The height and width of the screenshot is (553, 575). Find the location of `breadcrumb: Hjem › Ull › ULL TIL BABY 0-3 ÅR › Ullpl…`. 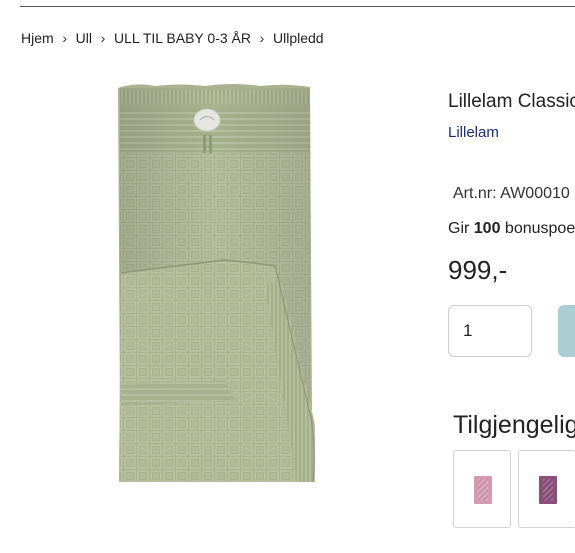

breadcrumb: Hjem › Ull › ULL TIL BABY 0-3 ÅR › Ullpl… is located at coordinates (172, 38).